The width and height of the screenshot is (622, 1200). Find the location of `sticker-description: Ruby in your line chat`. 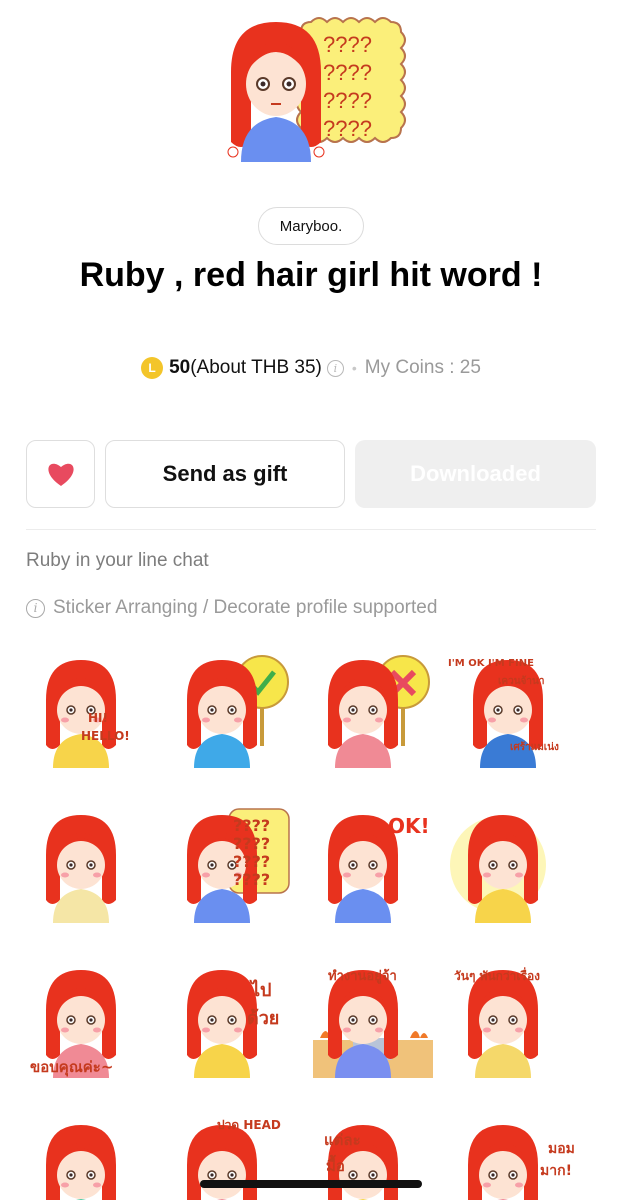

sticker-description: Ruby in your line chat is located at coordinates (117, 560).